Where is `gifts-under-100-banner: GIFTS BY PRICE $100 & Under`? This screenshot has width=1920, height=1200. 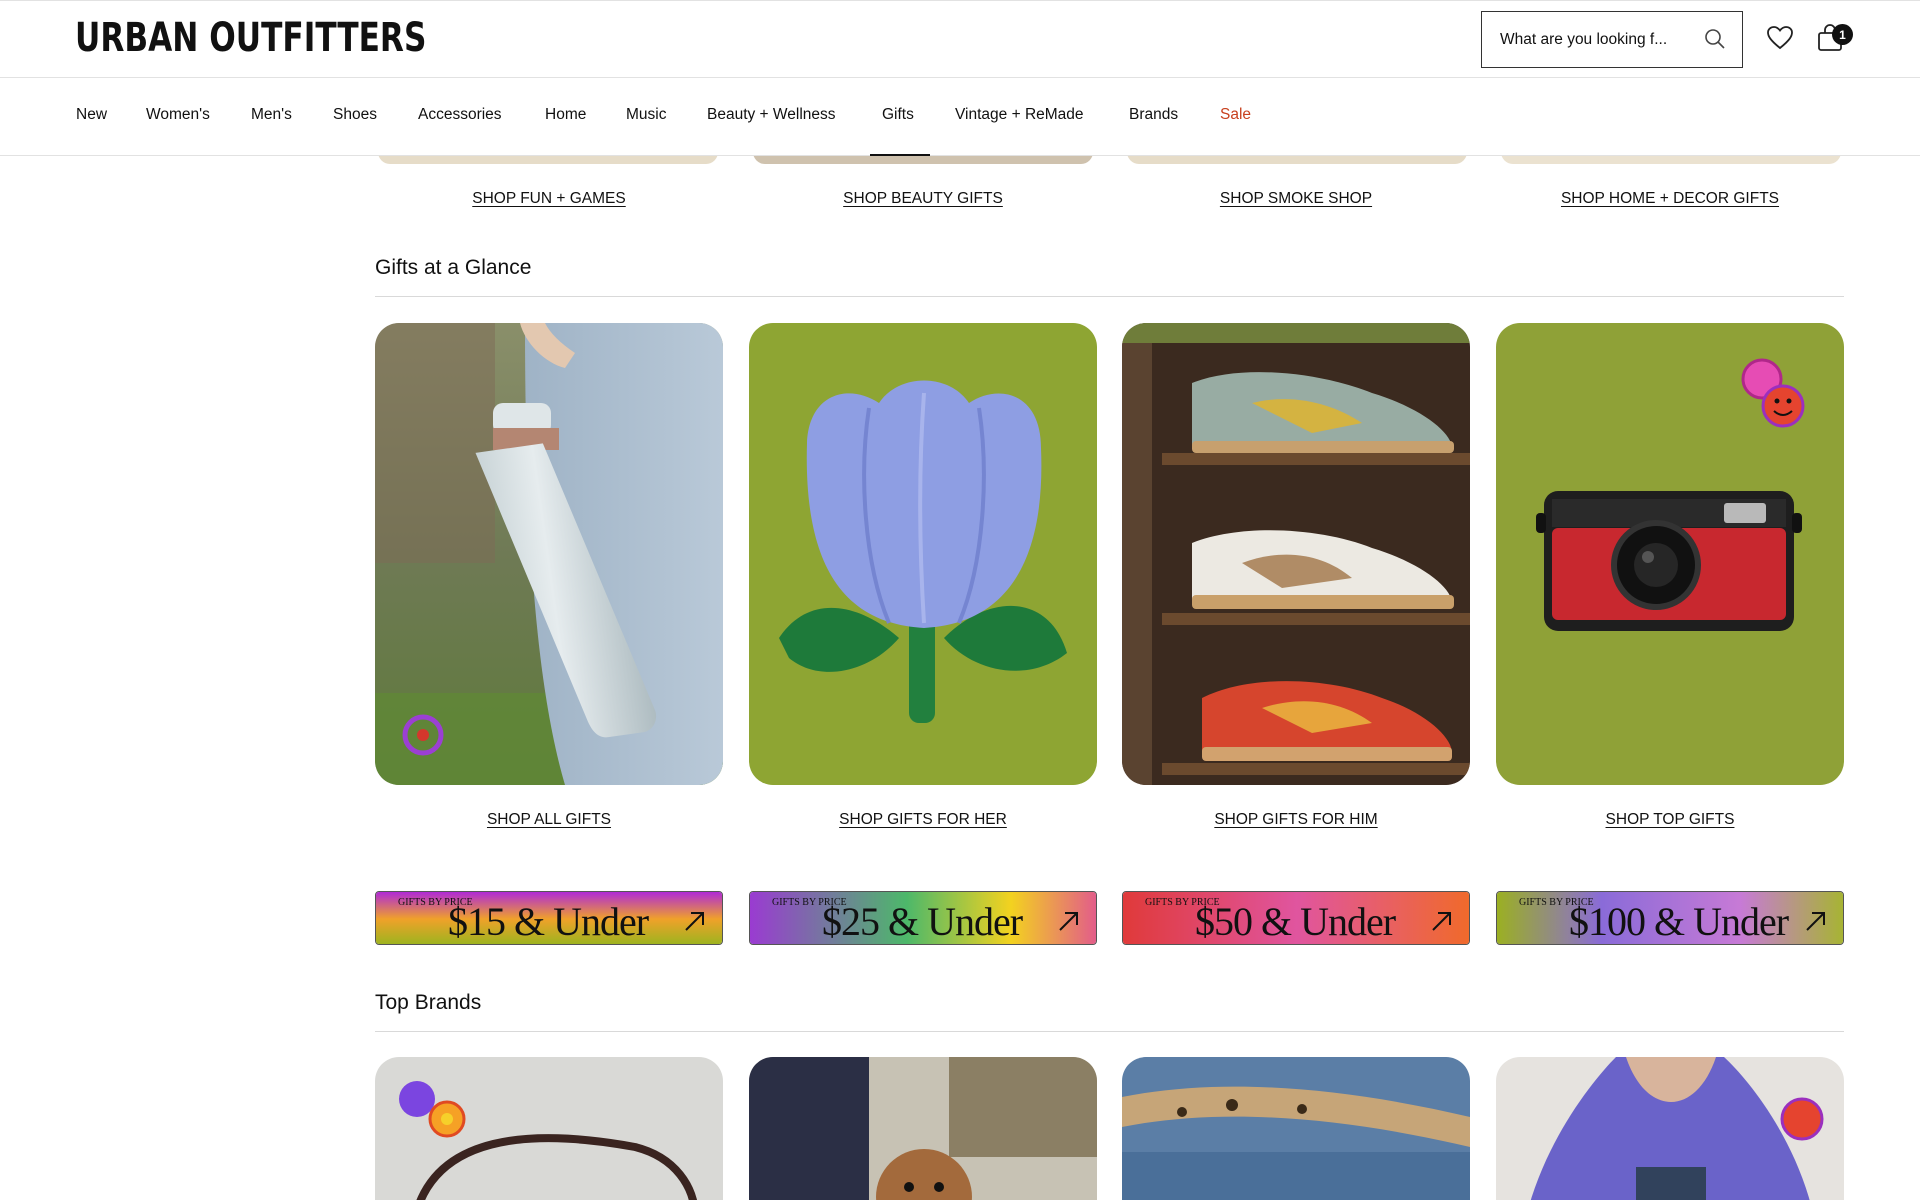 gifts-under-100-banner: GIFTS BY PRICE $100 & Under is located at coordinates (1670, 918).